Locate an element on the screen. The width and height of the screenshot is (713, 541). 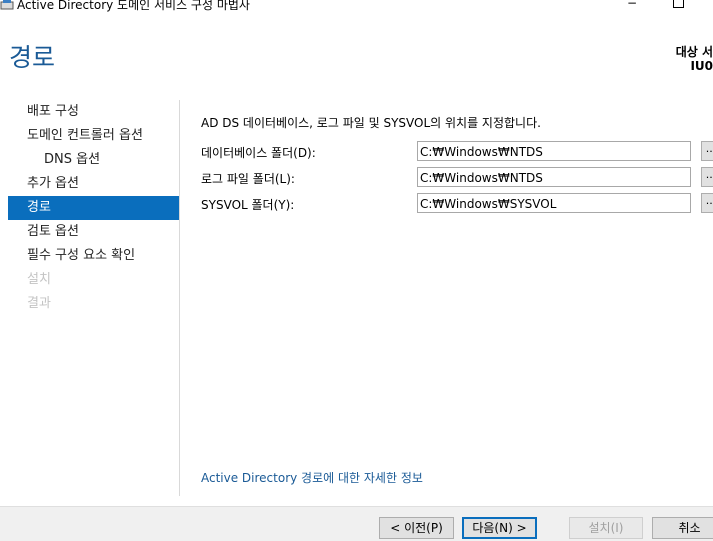
log-folder-label: 로그 파일 폴더(L): is located at coordinates (248, 179).